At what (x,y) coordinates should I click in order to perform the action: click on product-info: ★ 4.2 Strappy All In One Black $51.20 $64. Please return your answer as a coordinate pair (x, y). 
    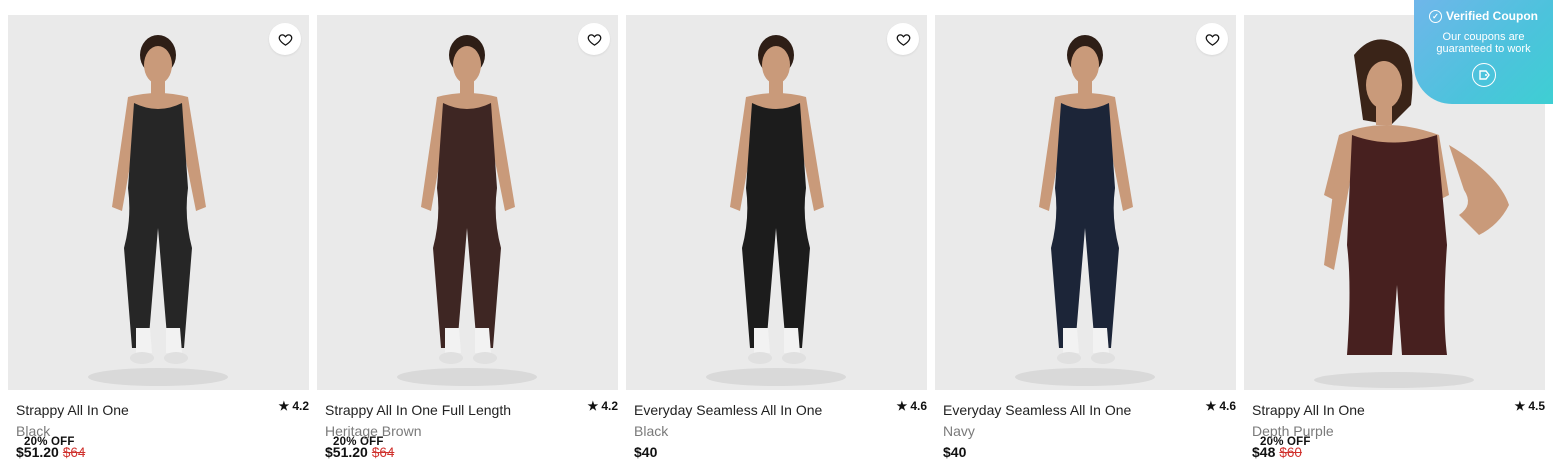
    Looking at the image, I should click on (158, 426).